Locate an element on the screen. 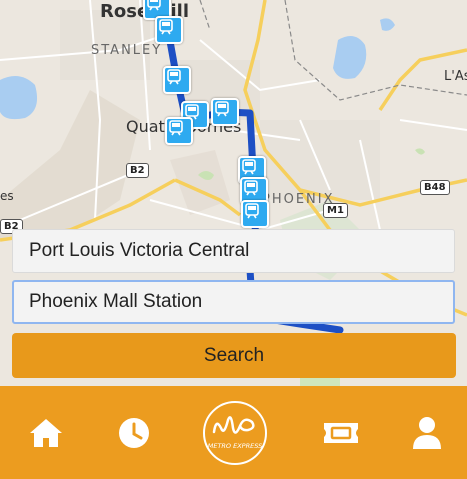 The height and width of the screenshot is (479, 467). metro-express-logo: METRO EXPRESS is located at coordinates (235, 432).